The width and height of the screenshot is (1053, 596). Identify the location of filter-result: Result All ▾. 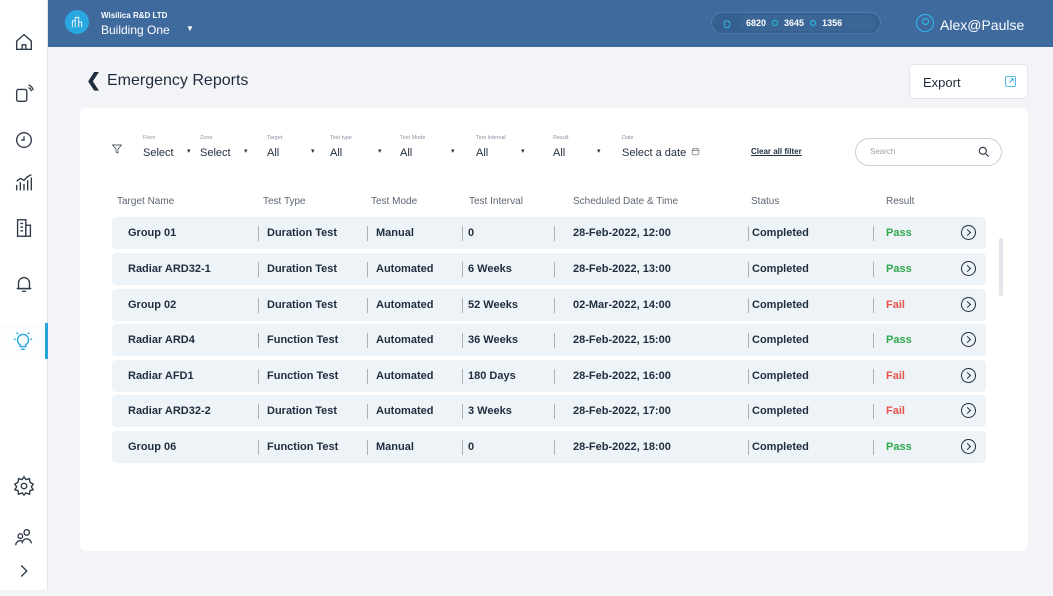
(577, 148).